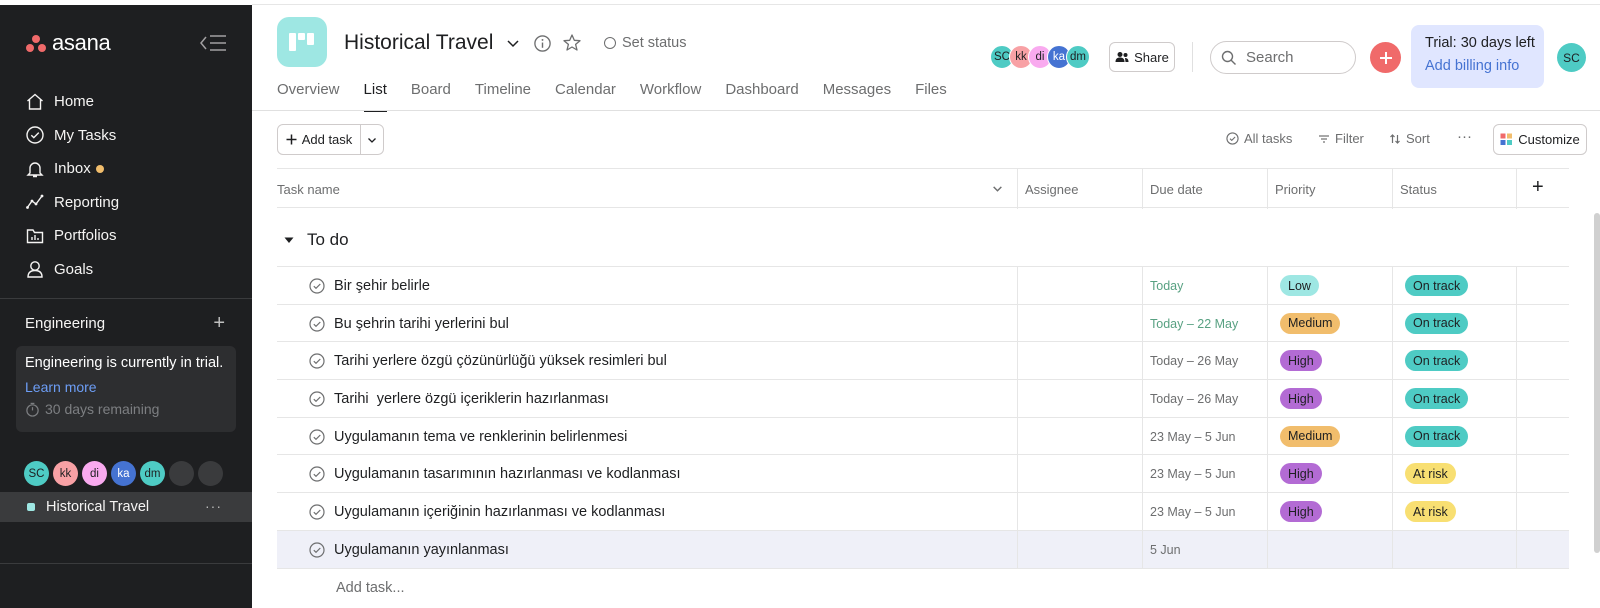 The height and width of the screenshot is (608, 1600). Describe the element at coordinates (126, 169) in the screenshot. I see `sidebar-item-inbox: Inbox` at that location.